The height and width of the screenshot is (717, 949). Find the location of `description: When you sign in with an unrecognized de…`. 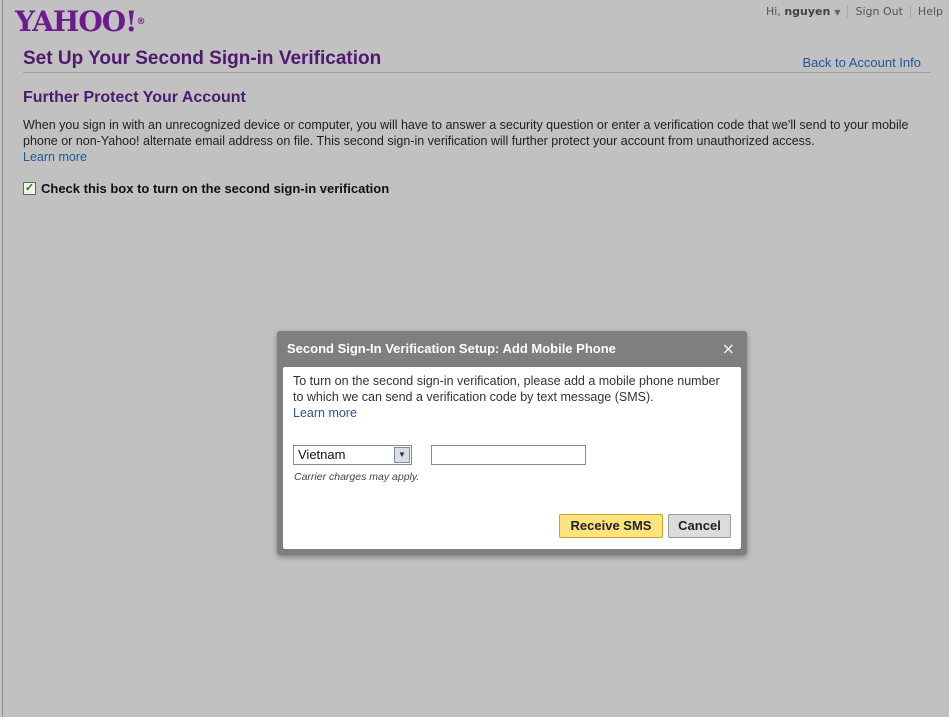

description: When you sign in with an unrecognized de… is located at coordinates (473, 141).